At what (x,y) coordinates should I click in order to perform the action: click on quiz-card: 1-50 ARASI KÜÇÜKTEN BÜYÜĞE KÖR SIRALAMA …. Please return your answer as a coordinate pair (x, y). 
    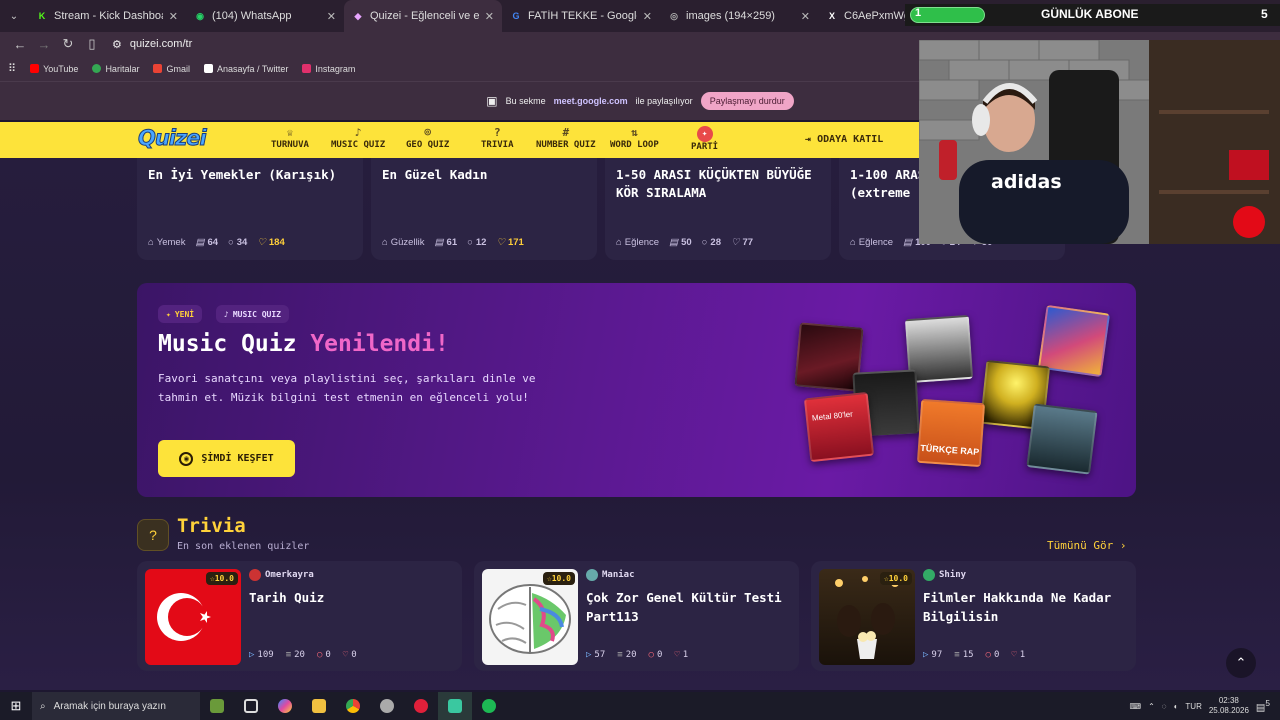
    Looking at the image, I should click on (718, 209).